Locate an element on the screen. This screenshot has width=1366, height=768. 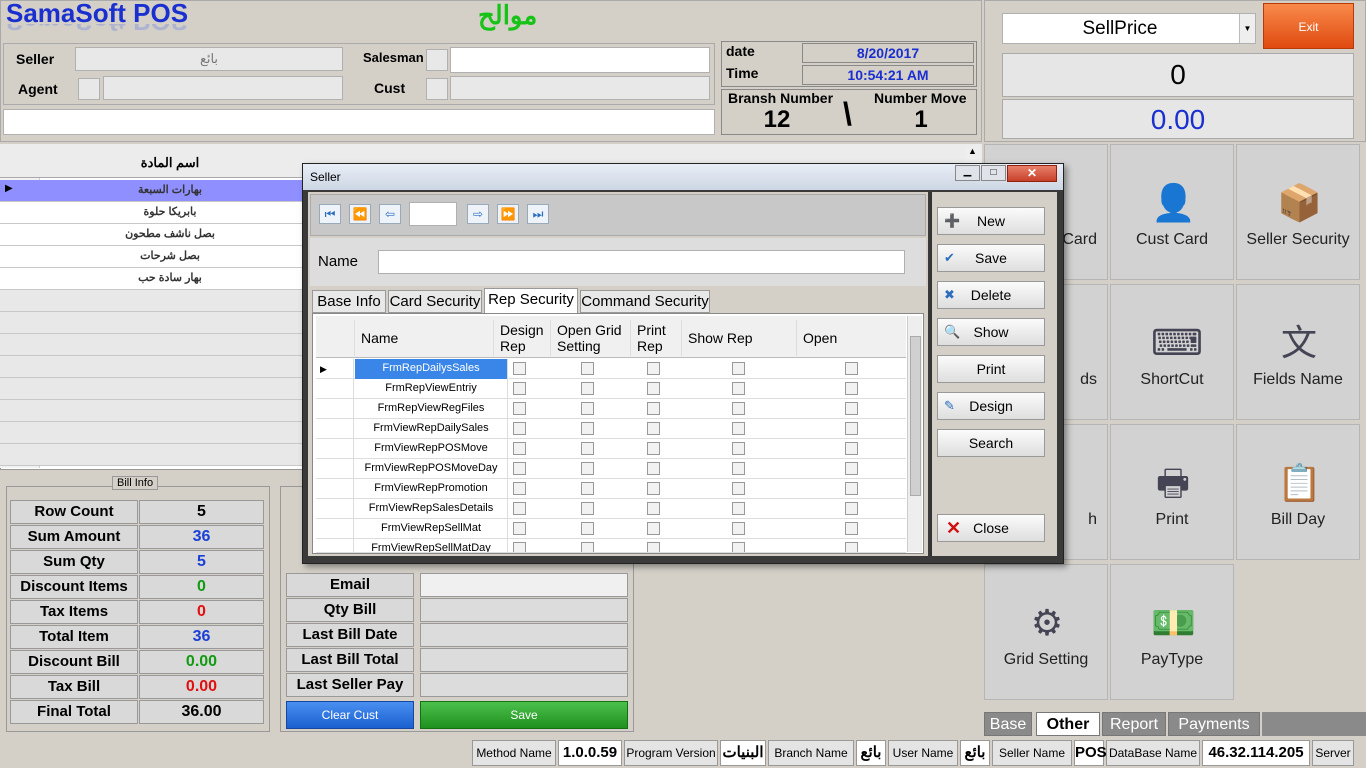
agent-checkbox is located at coordinates (89, 89).